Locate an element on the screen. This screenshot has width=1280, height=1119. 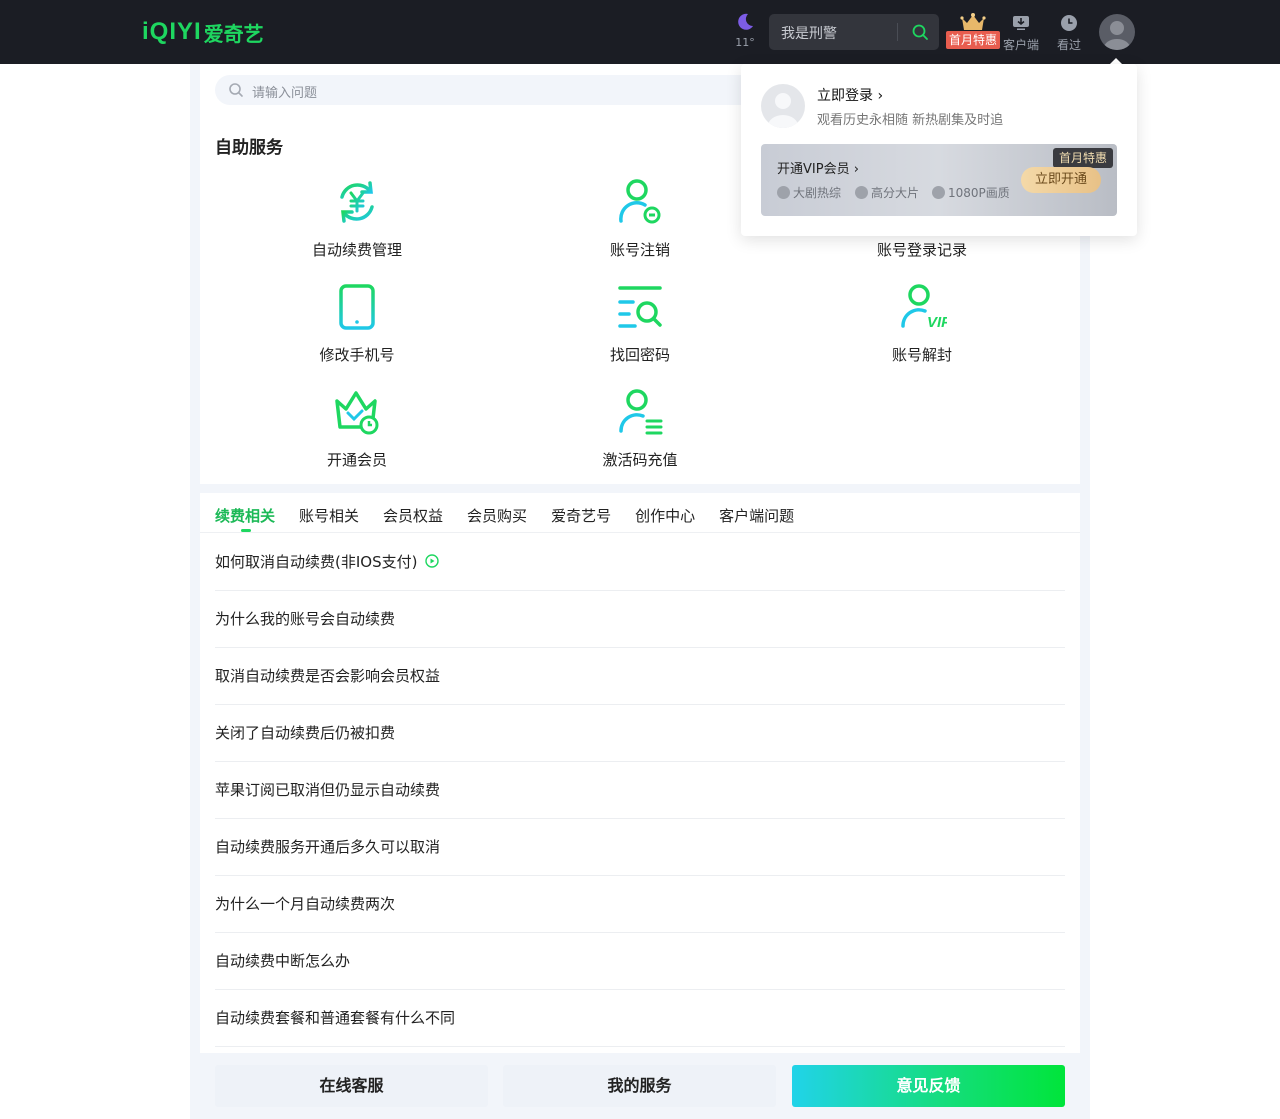
search-input: 我是刑警 is located at coordinates (809, 33).